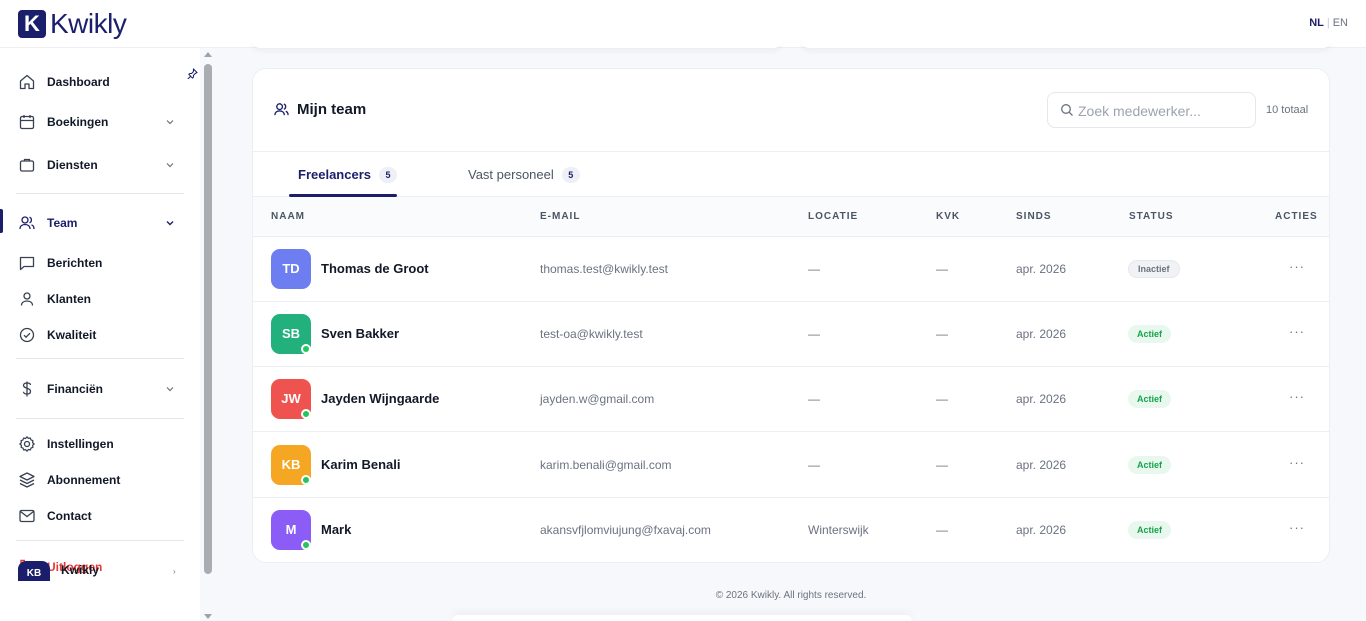  I want to click on tab-label: Freelancers, so click(334, 174).